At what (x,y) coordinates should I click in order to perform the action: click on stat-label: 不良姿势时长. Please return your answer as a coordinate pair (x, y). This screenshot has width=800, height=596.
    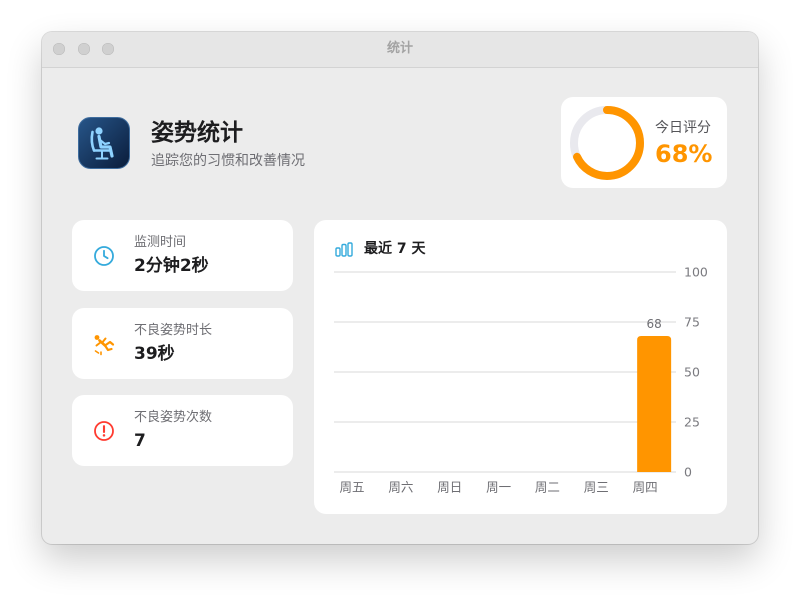
    Looking at the image, I should click on (173, 330).